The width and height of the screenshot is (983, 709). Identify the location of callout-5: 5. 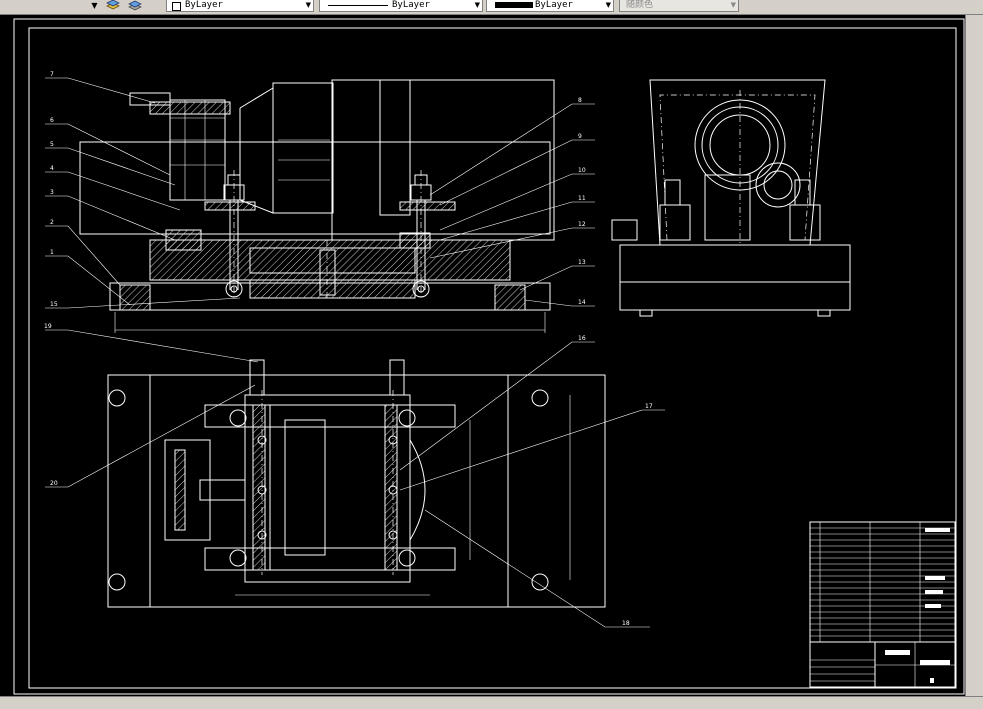
(52, 144).